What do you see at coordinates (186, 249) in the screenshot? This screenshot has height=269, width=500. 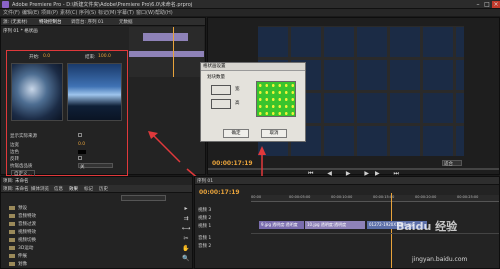 I see `hand-tool-icon: ✋` at bounding box center [186, 249].